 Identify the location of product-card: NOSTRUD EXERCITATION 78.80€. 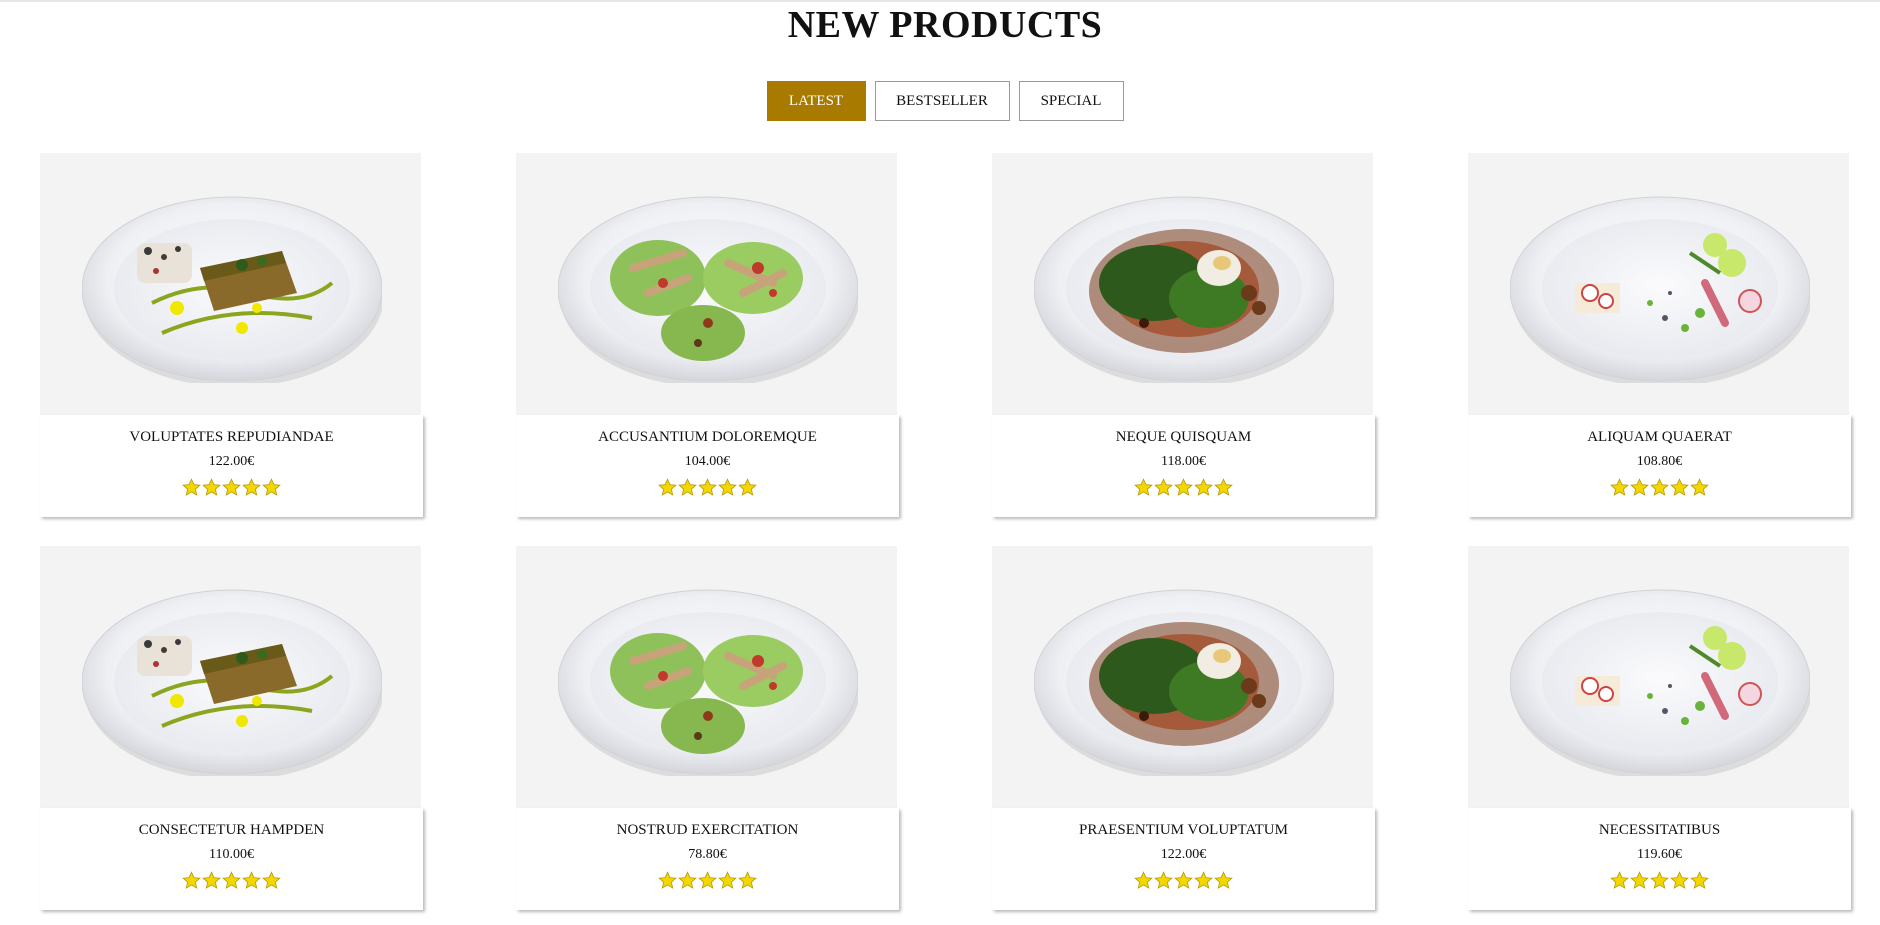
(707, 728).